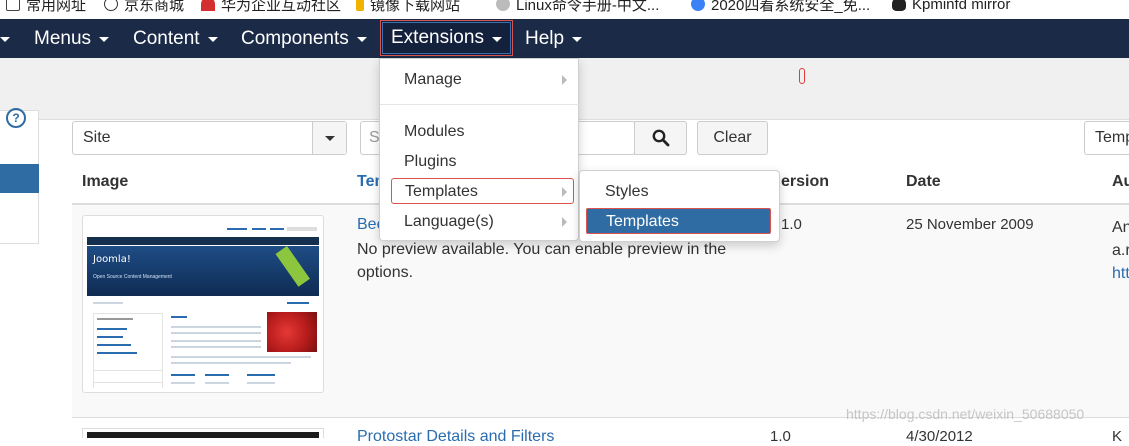  I want to click on penguin-icon, so click(899, 5).